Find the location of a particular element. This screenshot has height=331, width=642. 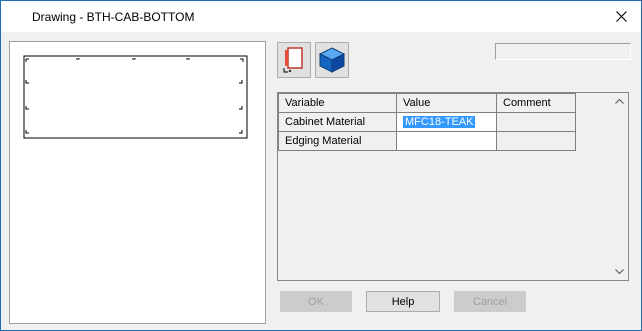

drawing-sheet-icon is located at coordinates (293, 60).